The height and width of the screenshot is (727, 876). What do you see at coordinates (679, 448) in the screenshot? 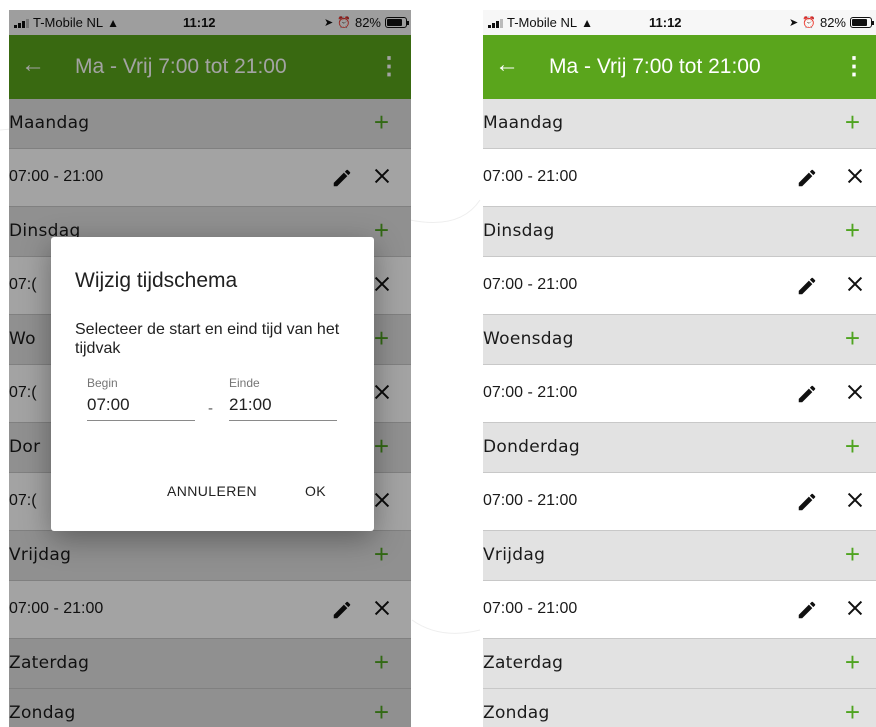
I see `day-row-donderdag: Donderdag +` at bounding box center [679, 448].